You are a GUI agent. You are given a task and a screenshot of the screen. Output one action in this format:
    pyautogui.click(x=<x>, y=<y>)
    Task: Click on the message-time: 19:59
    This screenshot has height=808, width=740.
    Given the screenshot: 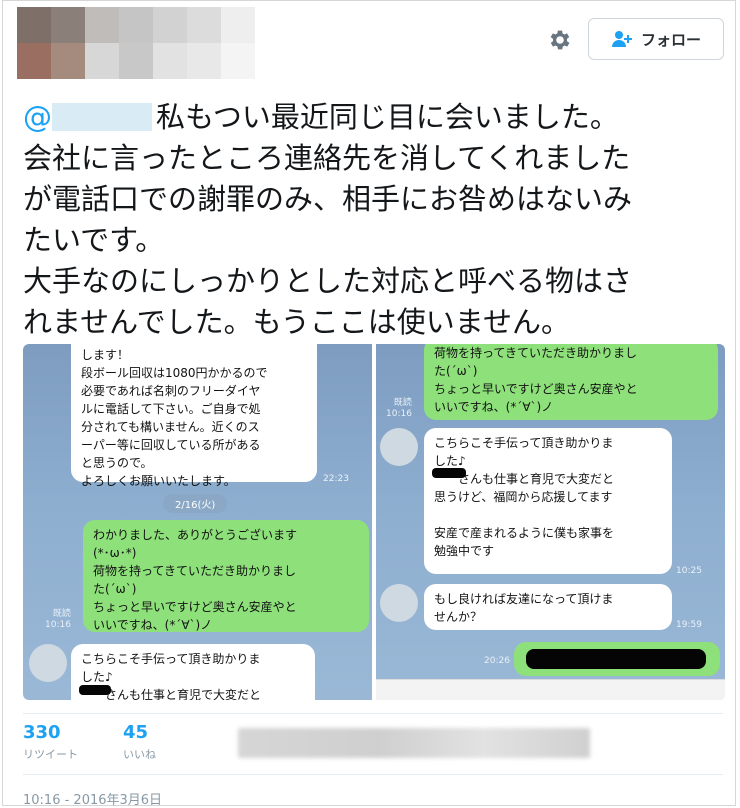 What is the action you would take?
    pyautogui.click(x=689, y=625)
    